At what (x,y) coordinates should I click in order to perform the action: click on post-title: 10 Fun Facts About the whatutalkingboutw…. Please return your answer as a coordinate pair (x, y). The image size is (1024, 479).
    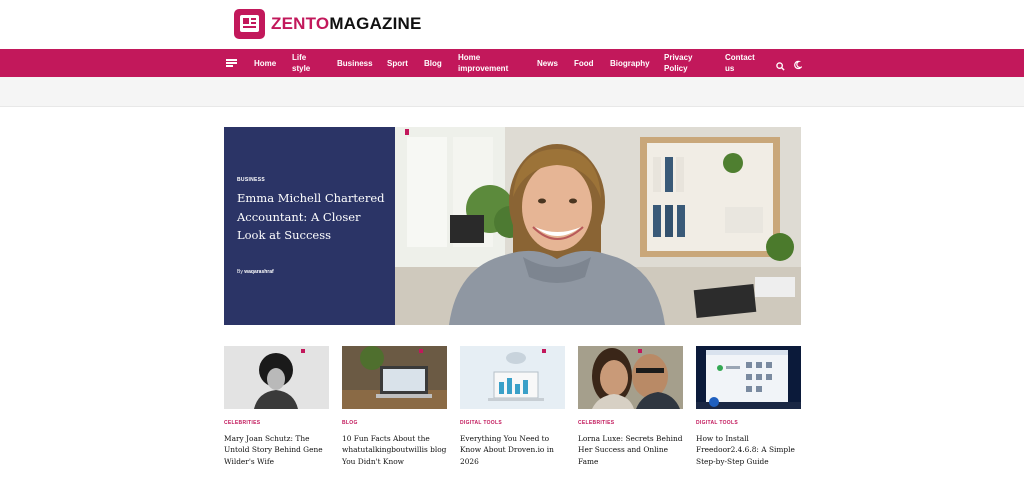
    Looking at the image, I should click on (394, 450).